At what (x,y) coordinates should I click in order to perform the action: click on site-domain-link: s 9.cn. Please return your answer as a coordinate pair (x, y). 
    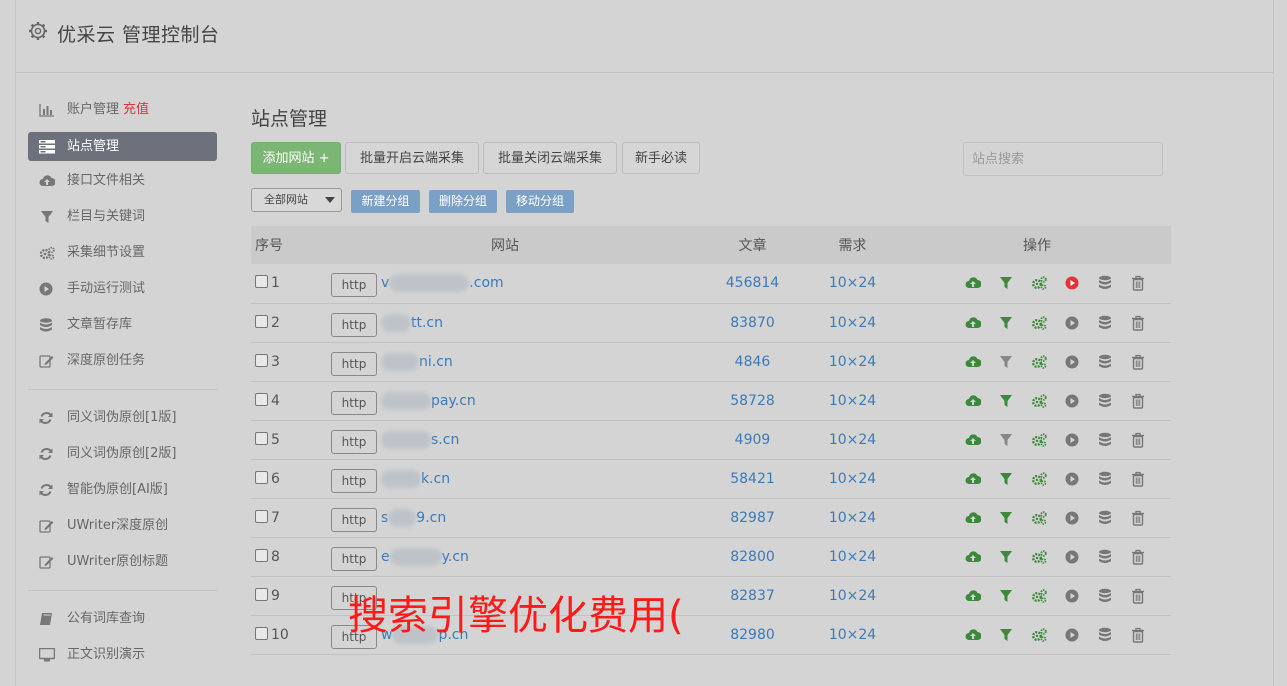
    Looking at the image, I should click on (413, 517).